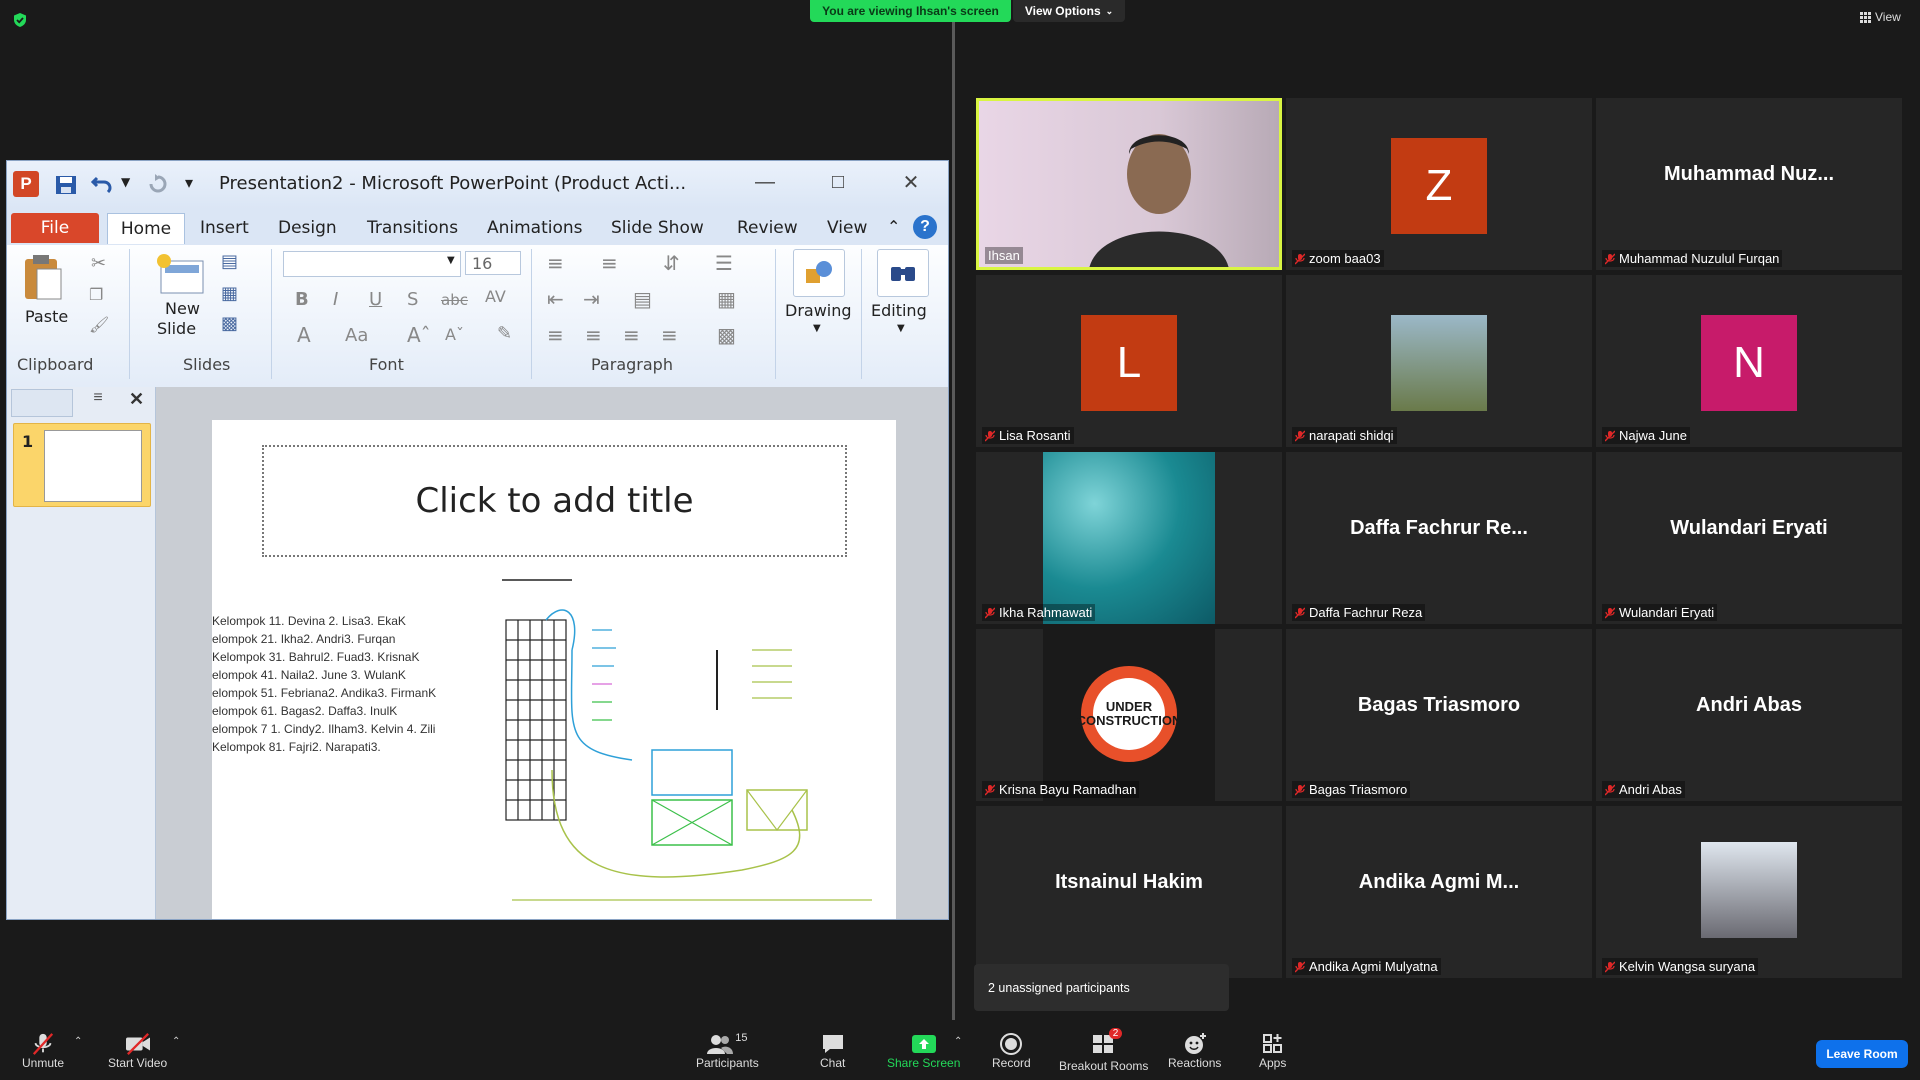  I want to click on bold-icon: B, so click(302, 299).